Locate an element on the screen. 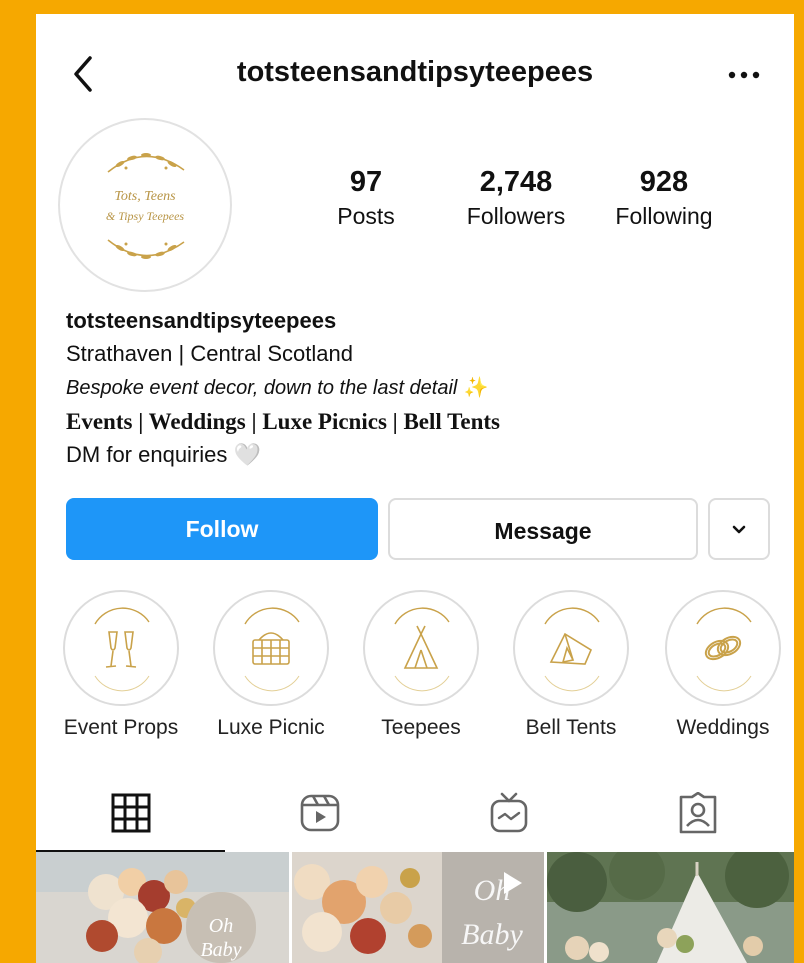 The width and height of the screenshot is (804, 963). tab-igtv is located at coordinates (508, 814).